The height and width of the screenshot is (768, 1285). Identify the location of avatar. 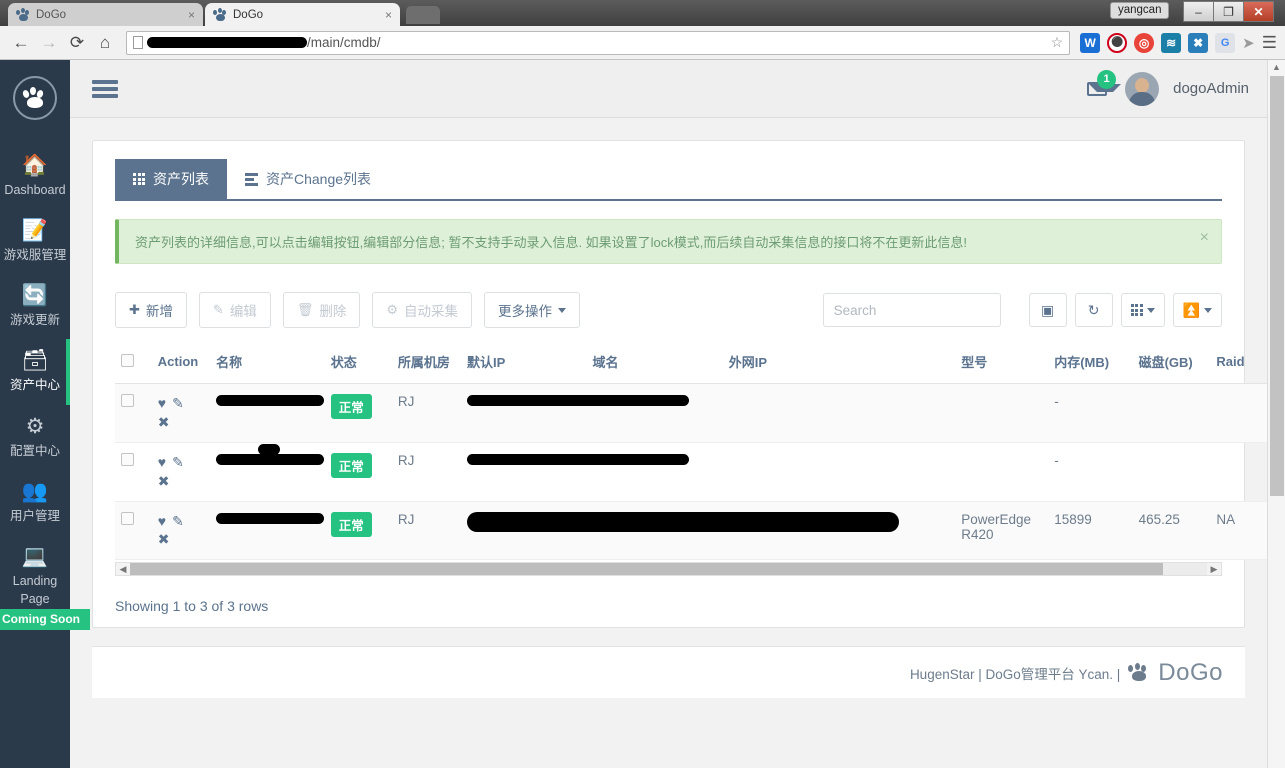
(1142, 88).